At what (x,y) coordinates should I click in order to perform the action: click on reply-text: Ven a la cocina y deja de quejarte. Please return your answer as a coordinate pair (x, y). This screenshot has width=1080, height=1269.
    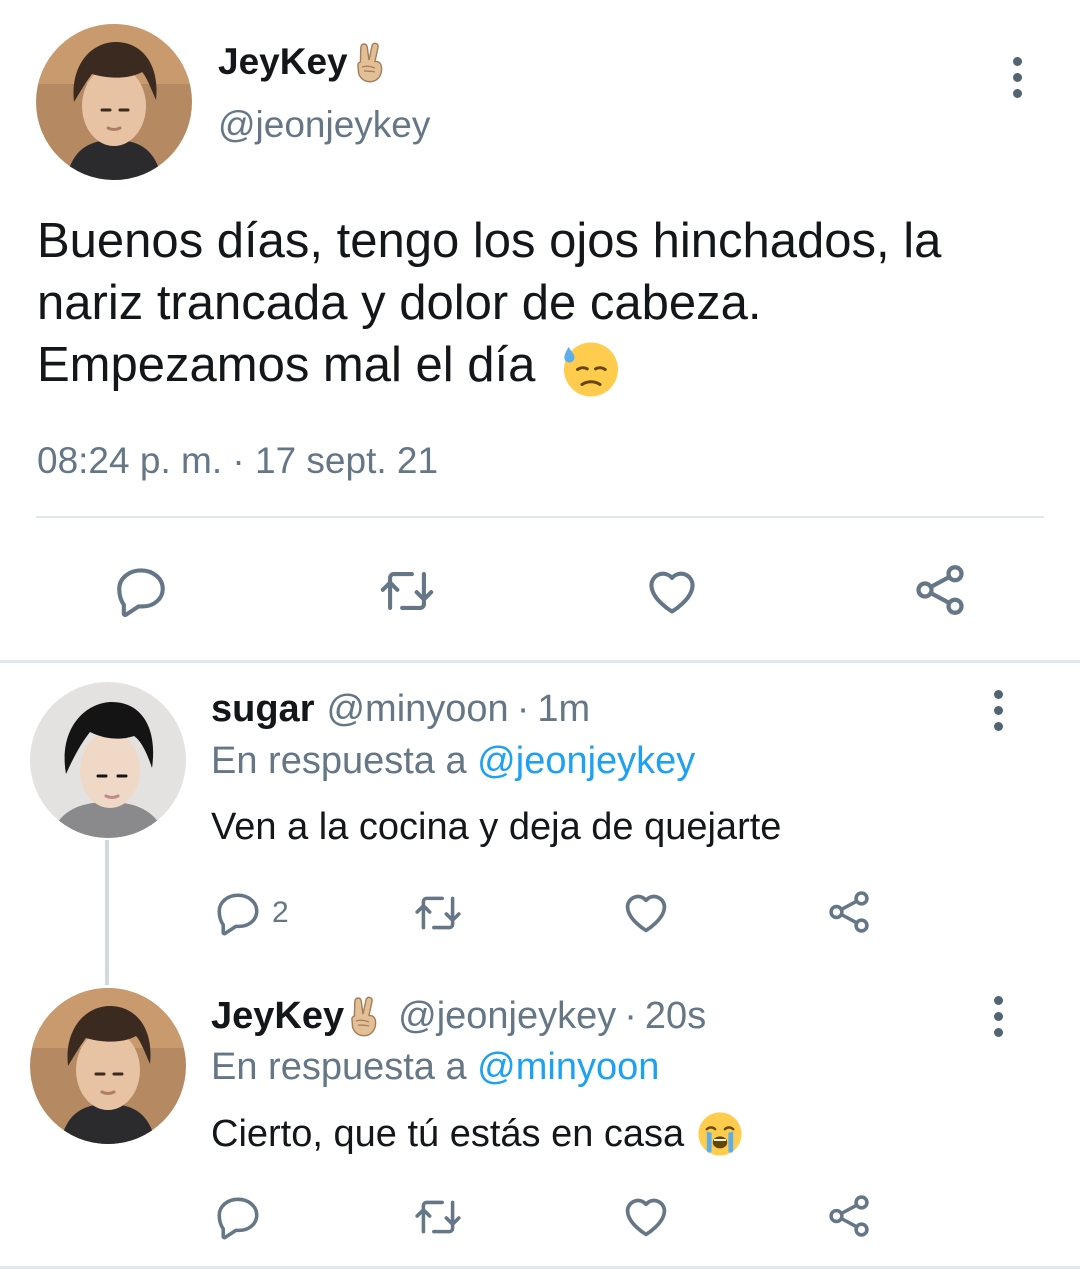
    Looking at the image, I should click on (496, 827).